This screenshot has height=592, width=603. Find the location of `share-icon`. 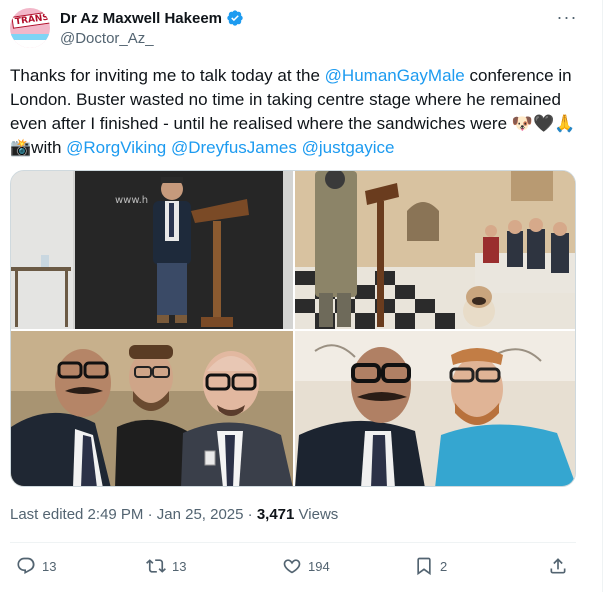

share-icon is located at coordinates (558, 566).